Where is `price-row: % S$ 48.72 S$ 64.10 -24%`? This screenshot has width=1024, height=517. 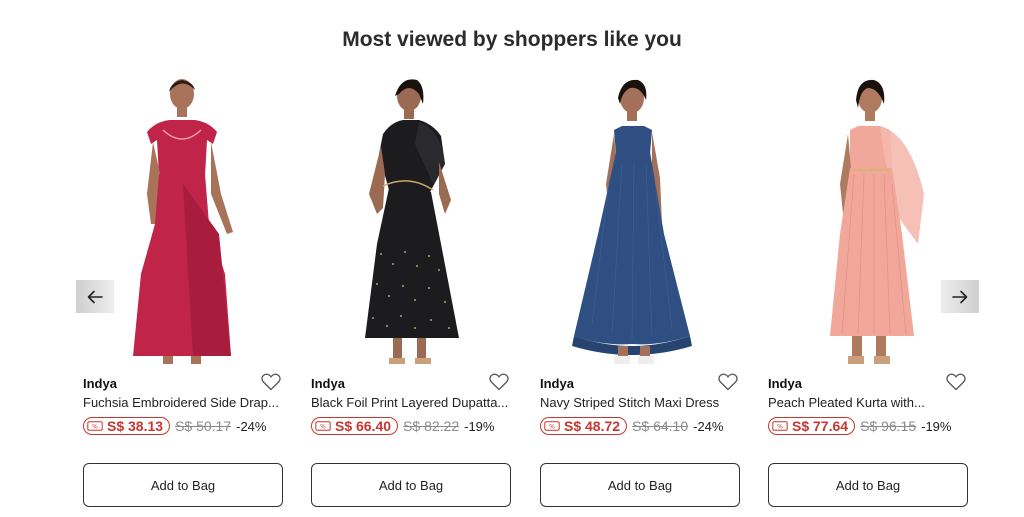
price-row: % S$ 48.72 S$ 64.10 -24% is located at coordinates (631, 426).